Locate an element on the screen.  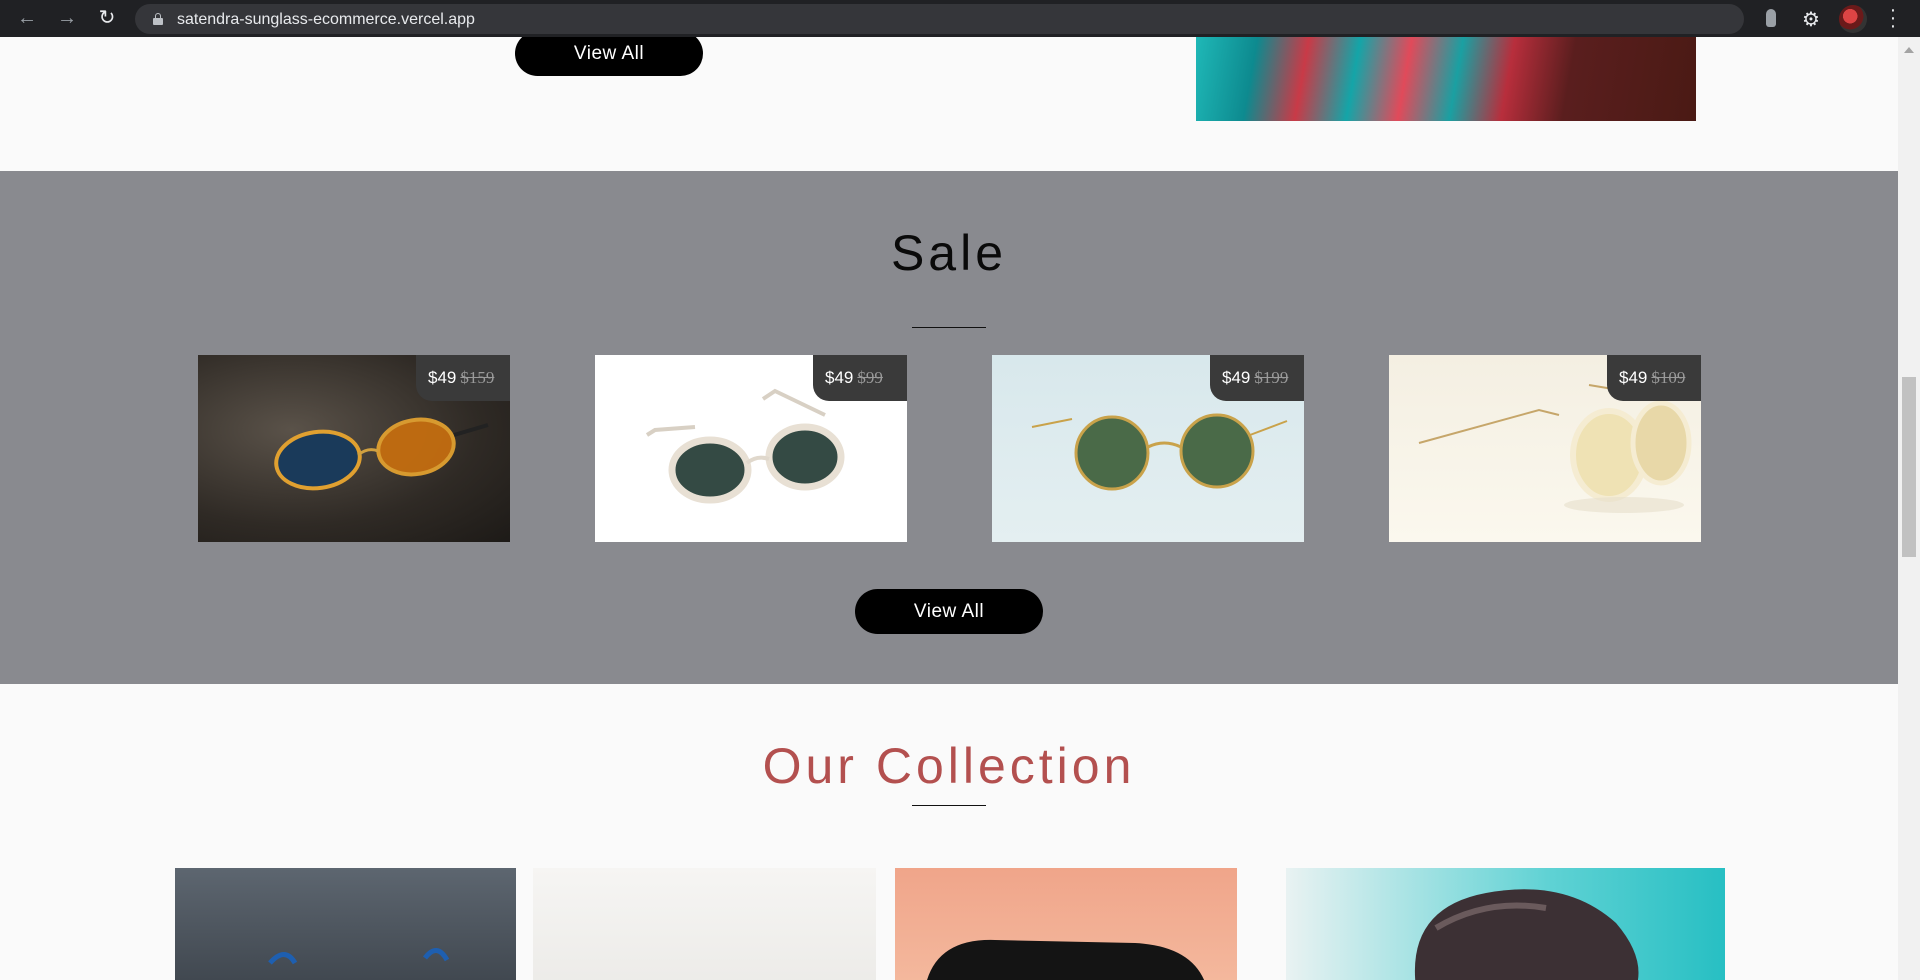
reload-icon: ↻ is located at coordinates (107, 18).